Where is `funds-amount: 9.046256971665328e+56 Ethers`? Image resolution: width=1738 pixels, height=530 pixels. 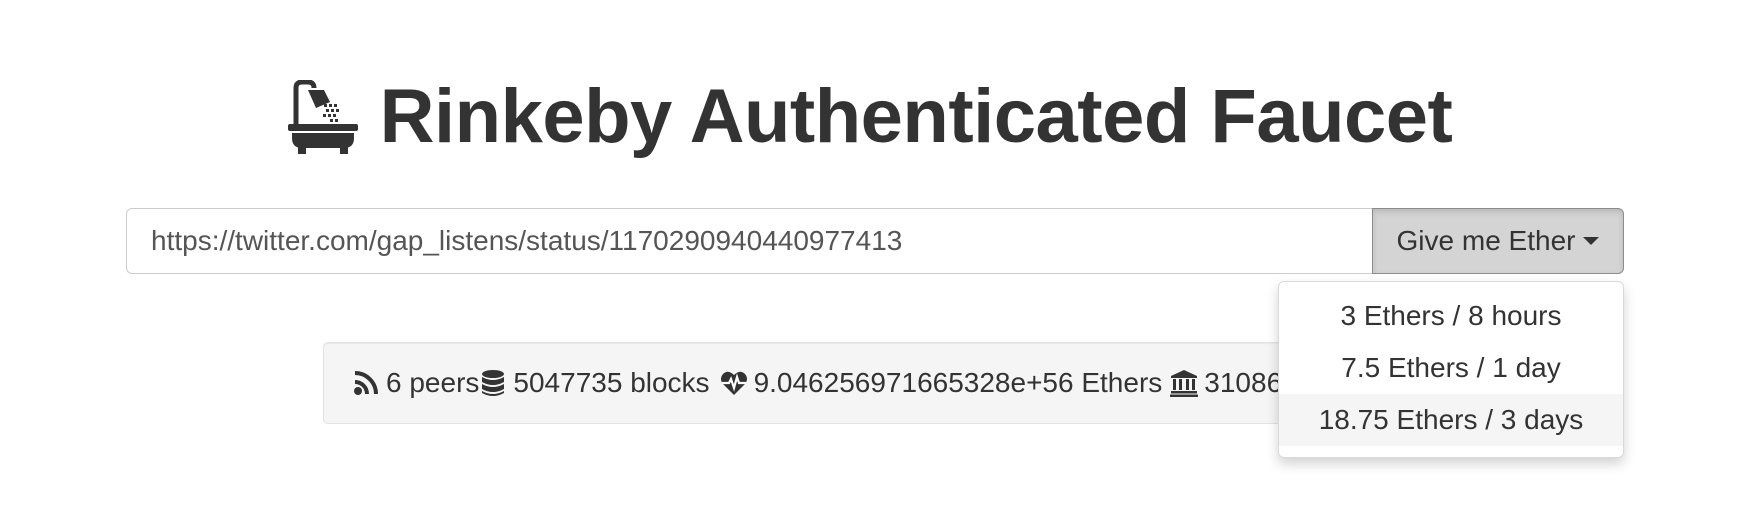 funds-amount: 9.046256971665328e+56 Ethers is located at coordinates (958, 382).